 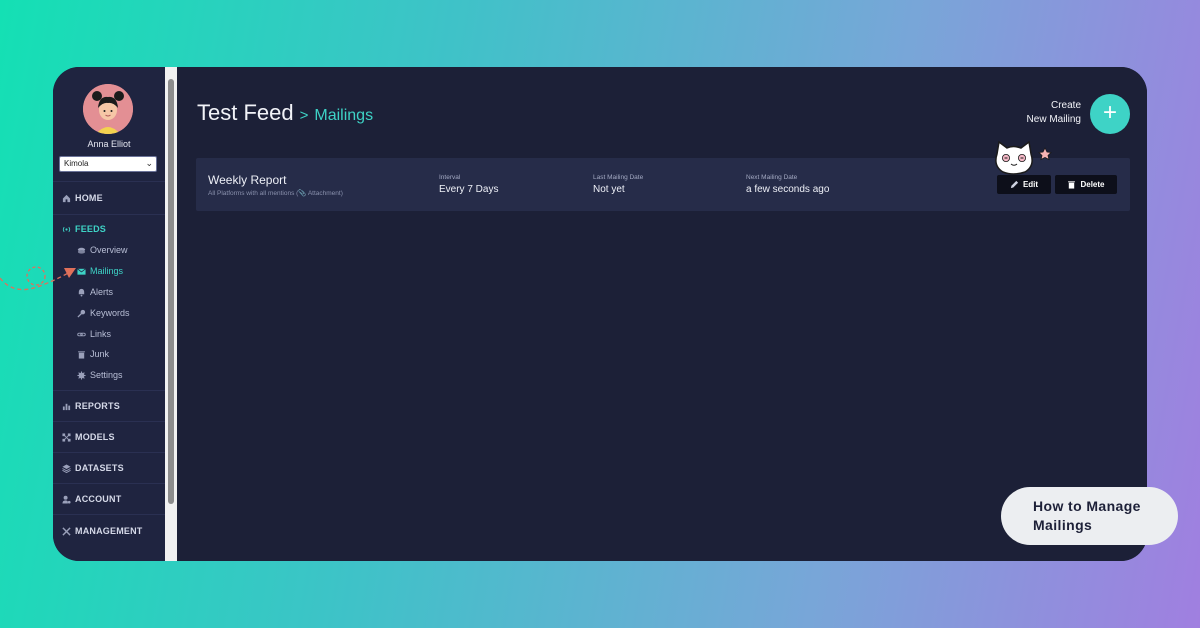 I want to click on organization-select: Kimola ⌄, so click(x=108, y=164).